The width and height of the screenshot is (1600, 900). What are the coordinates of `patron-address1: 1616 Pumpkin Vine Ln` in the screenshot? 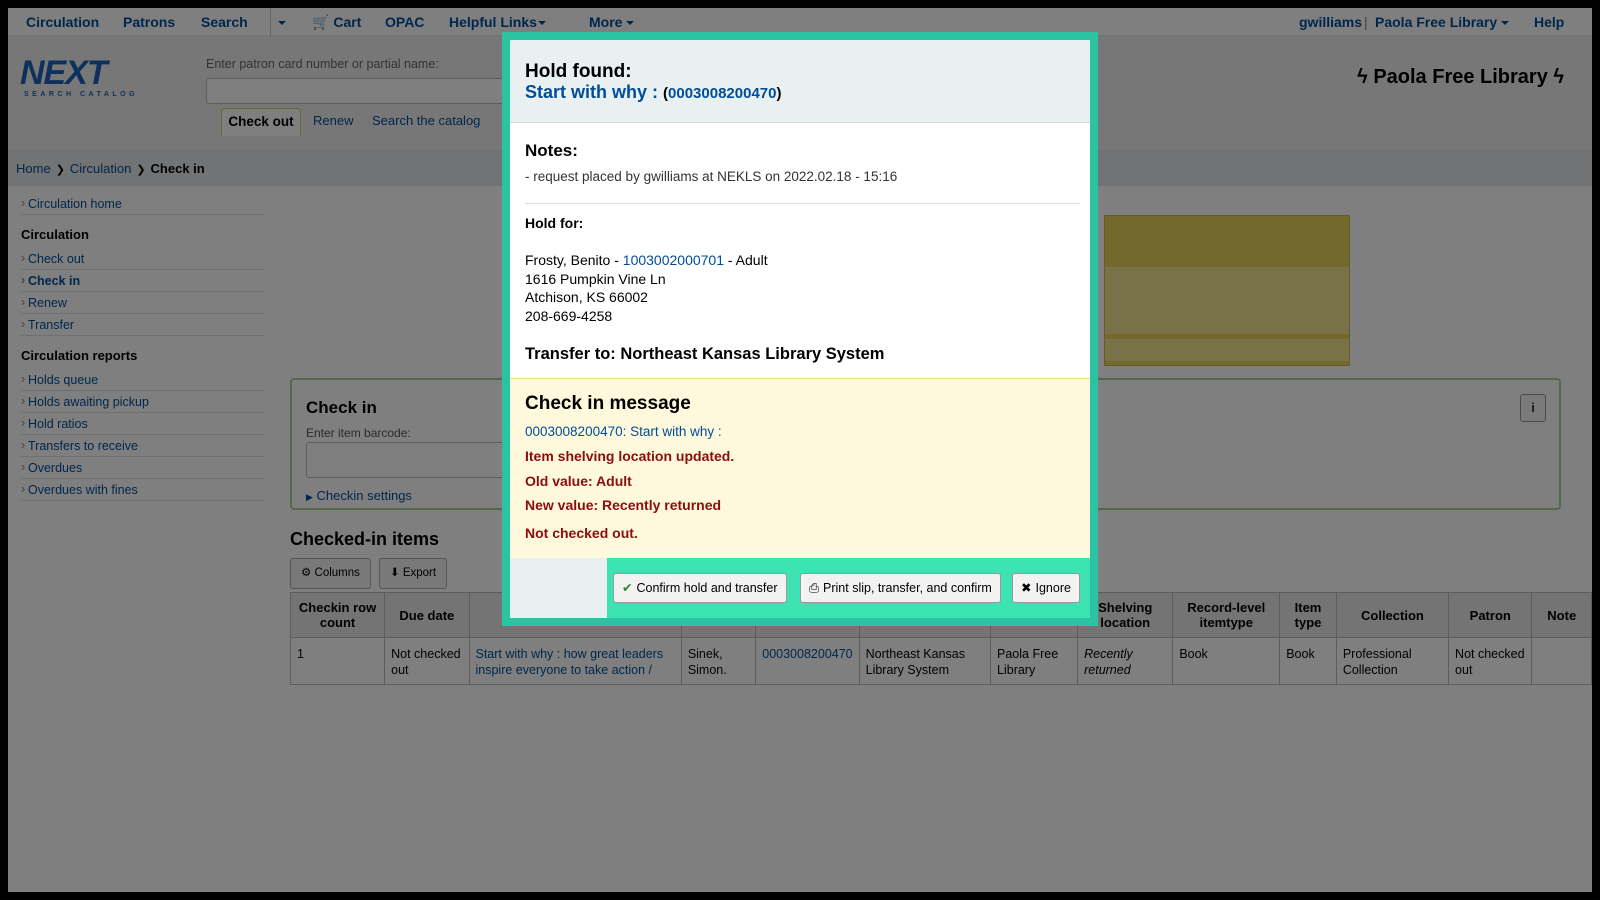 It's located at (595, 278).